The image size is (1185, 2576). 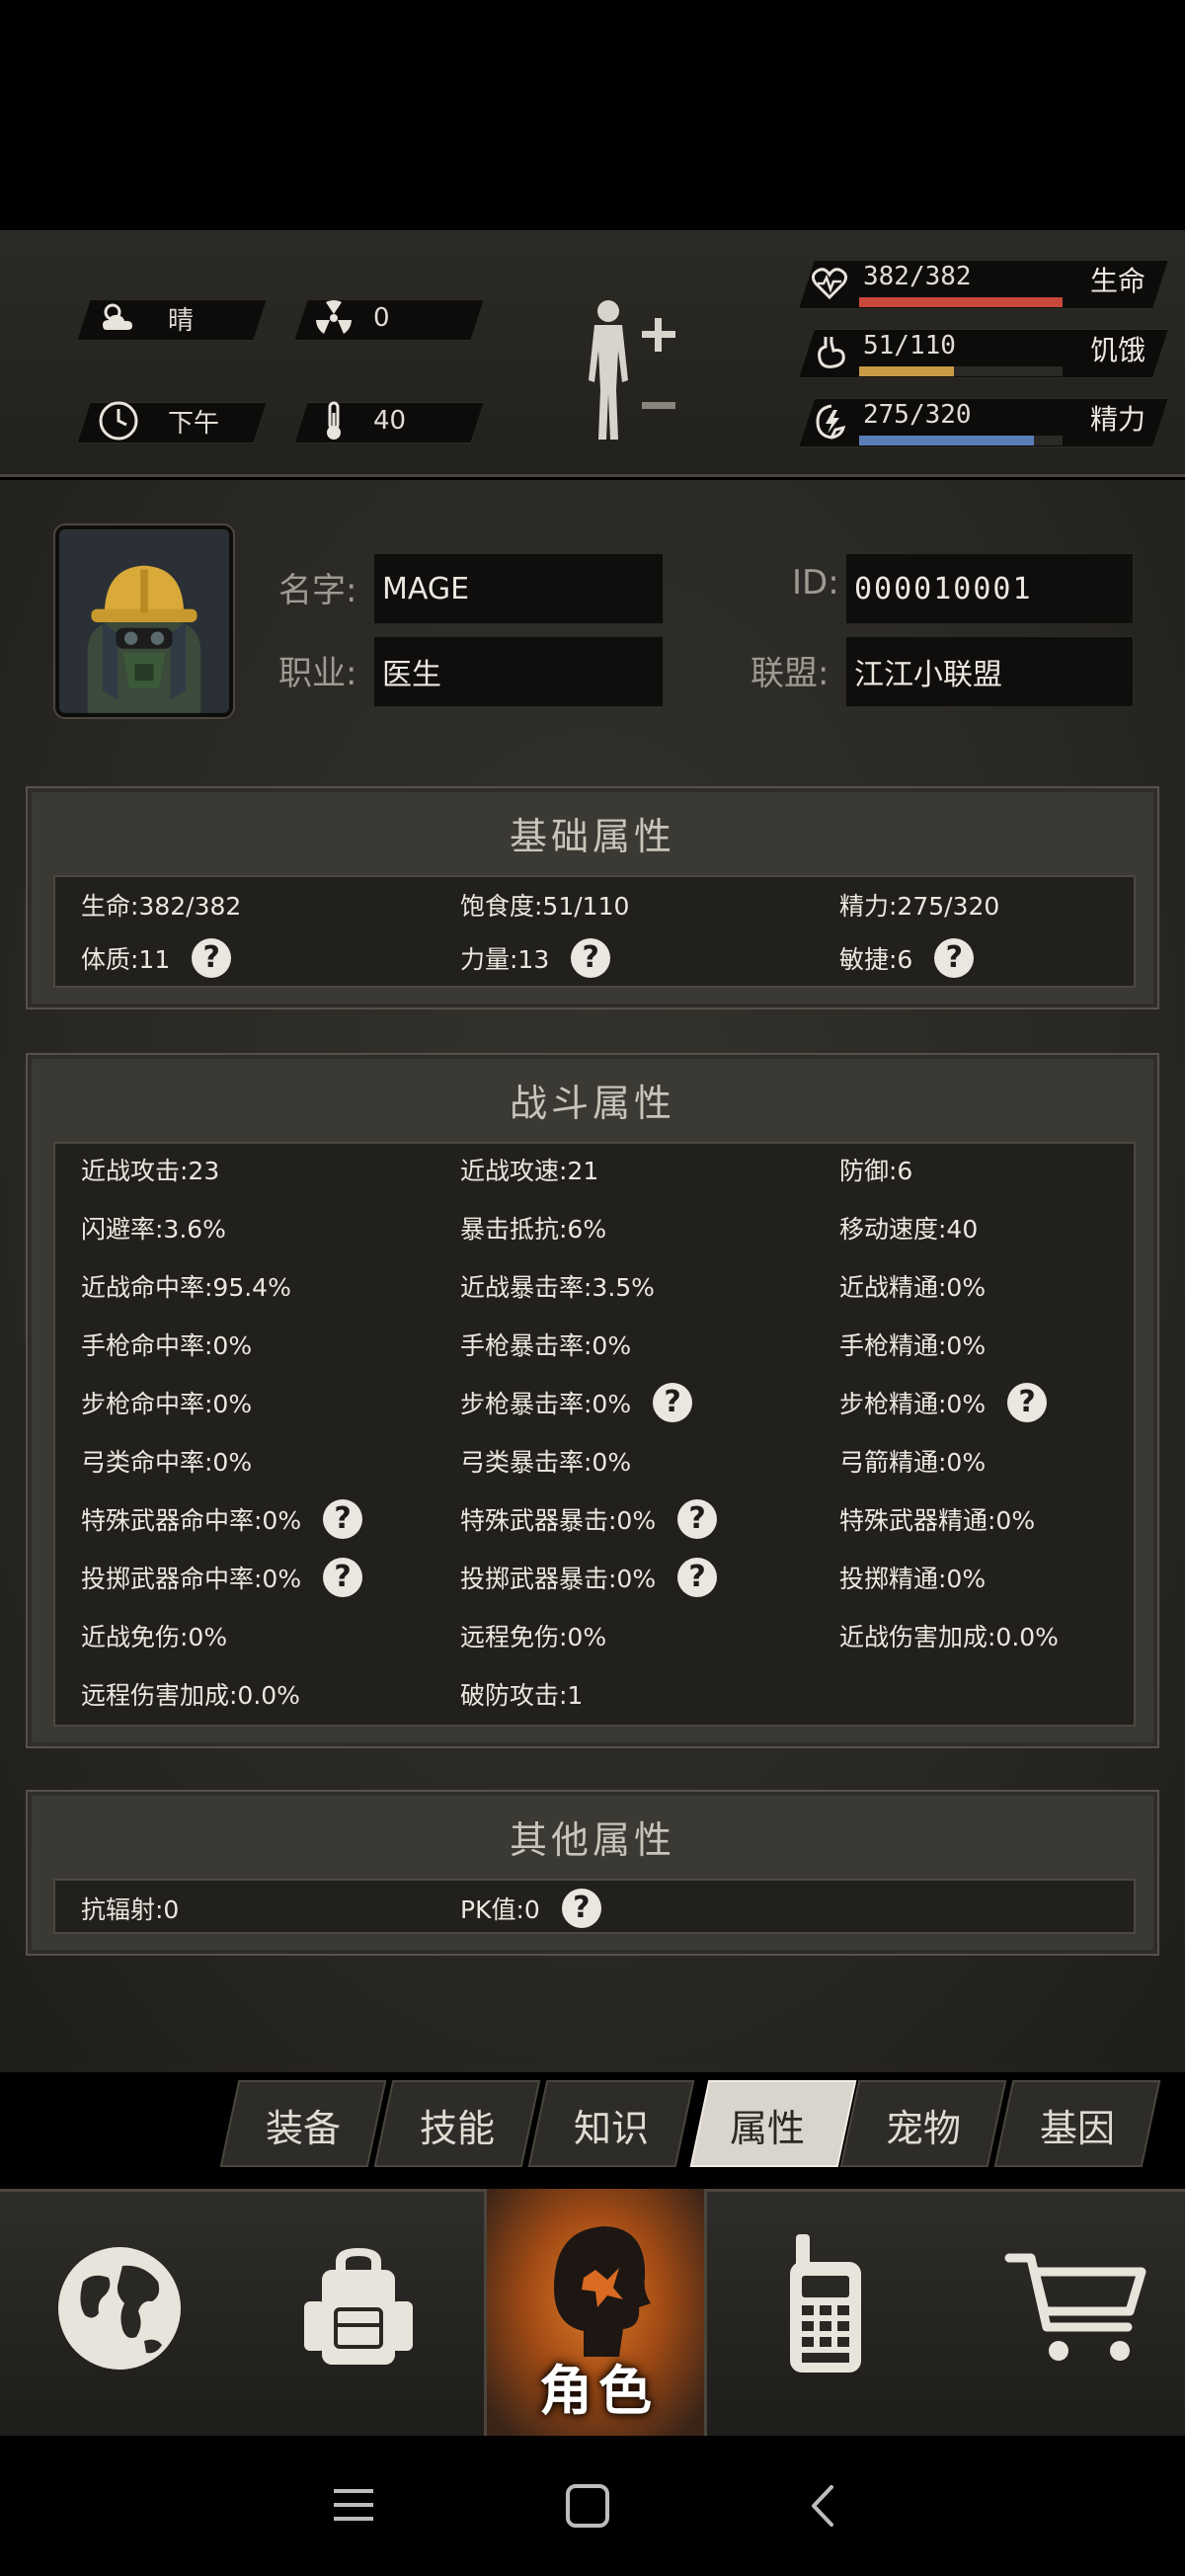 What do you see at coordinates (961, 302) in the screenshot?
I see `life-bar-fill` at bounding box center [961, 302].